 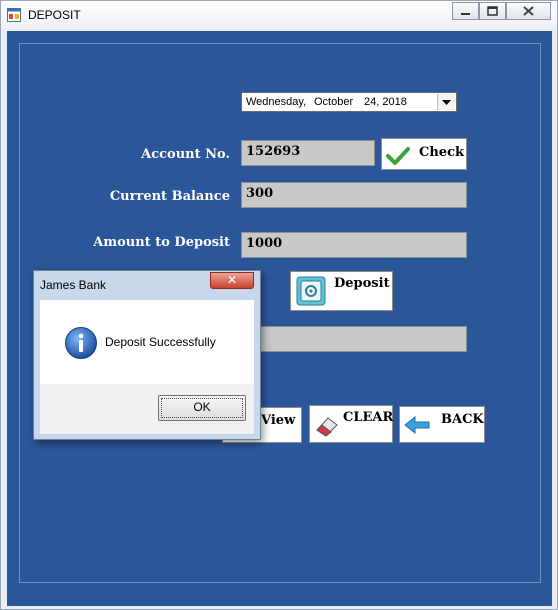 I want to click on maximize-icon, so click(x=492, y=11).